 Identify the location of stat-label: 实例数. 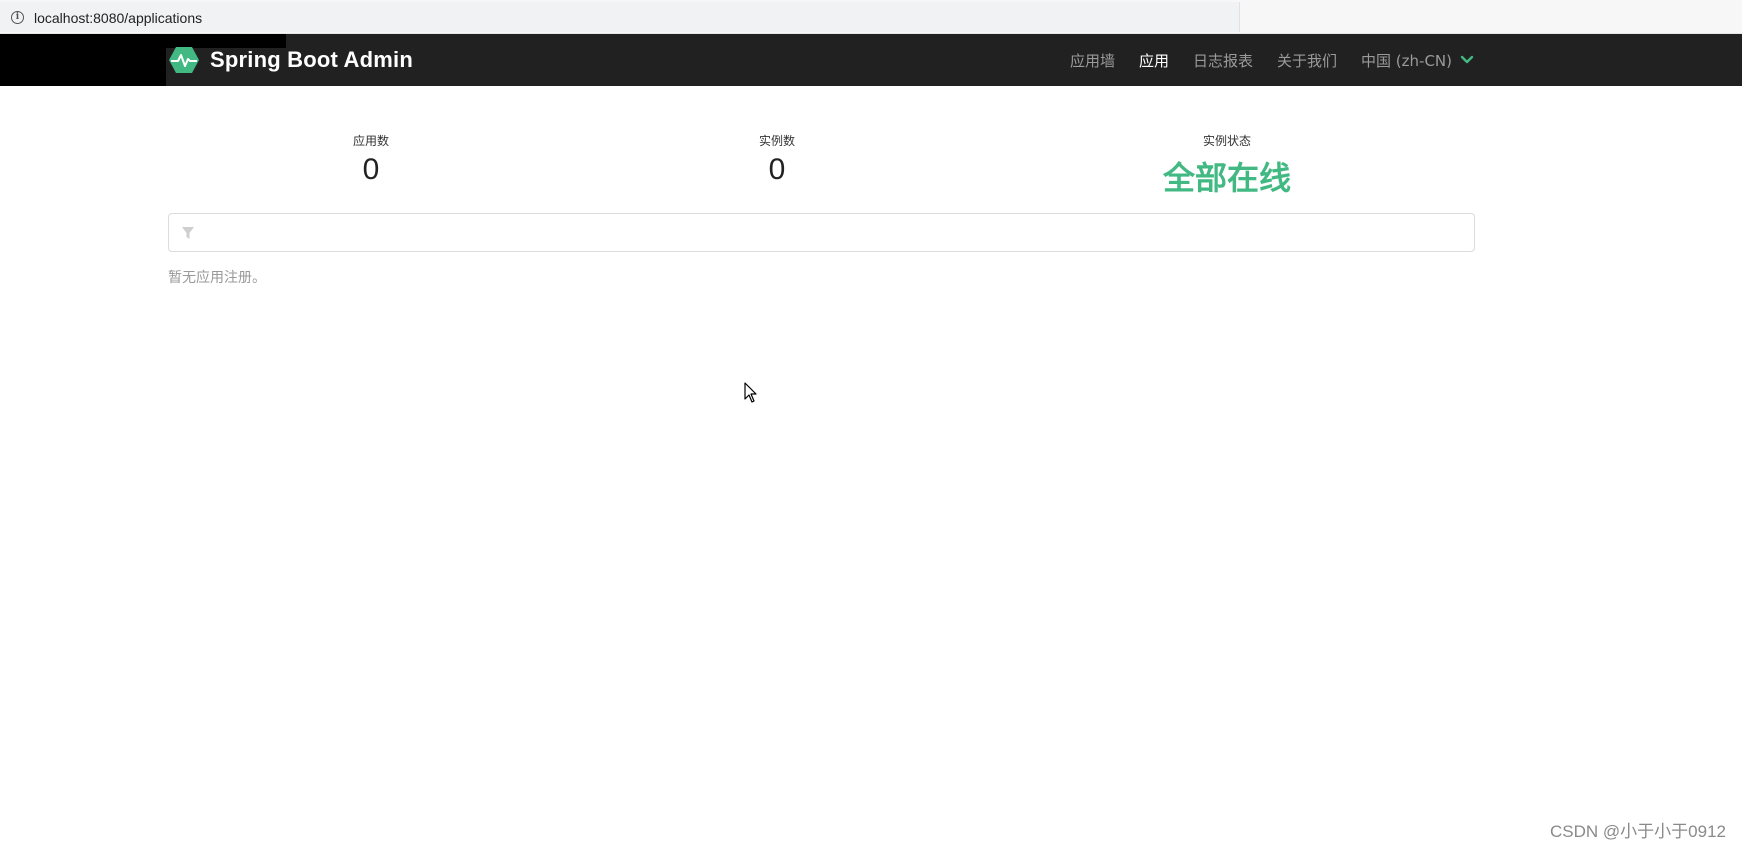
(776, 141).